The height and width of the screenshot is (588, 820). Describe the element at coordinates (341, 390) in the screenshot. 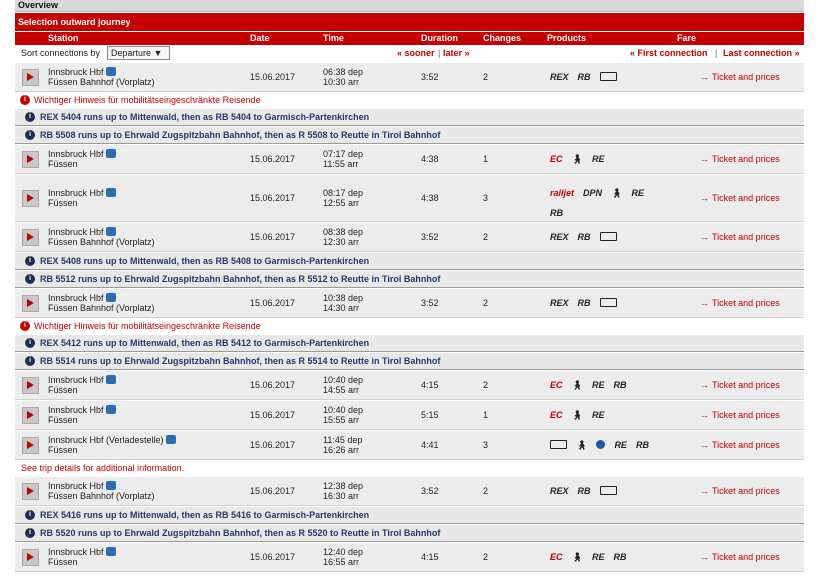

I see `arrival-time: 14:55 arr` at that location.